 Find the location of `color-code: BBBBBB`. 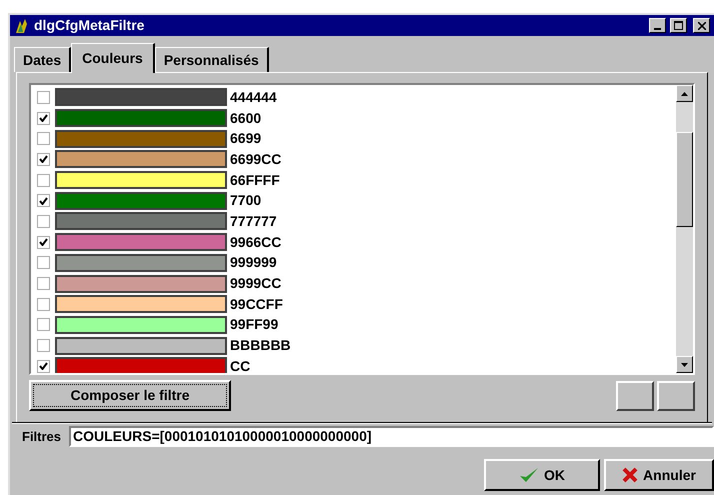

color-code: BBBBBB is located at coordinates (260, 346).